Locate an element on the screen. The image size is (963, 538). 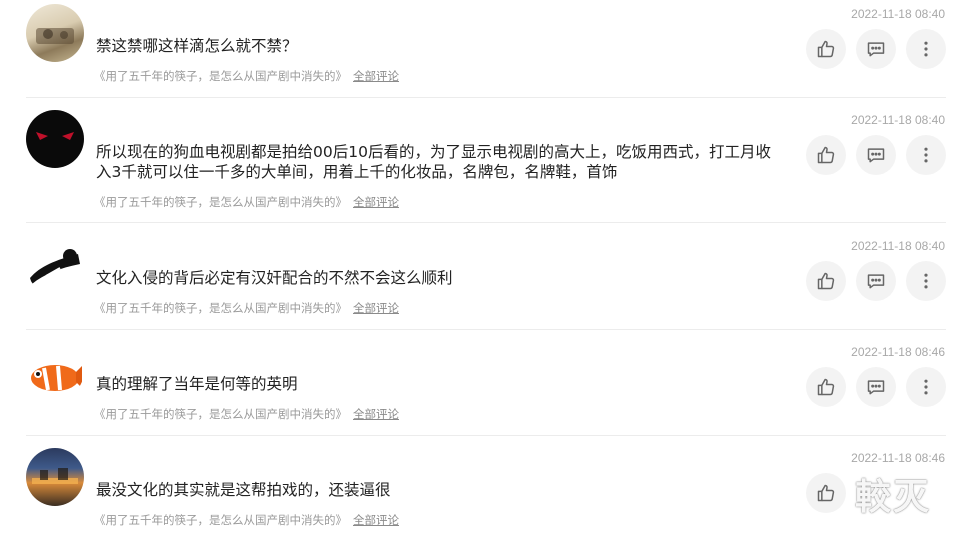
comment-text: 真的理解了当年是何等的英明 is located at coordinates (197, 384).